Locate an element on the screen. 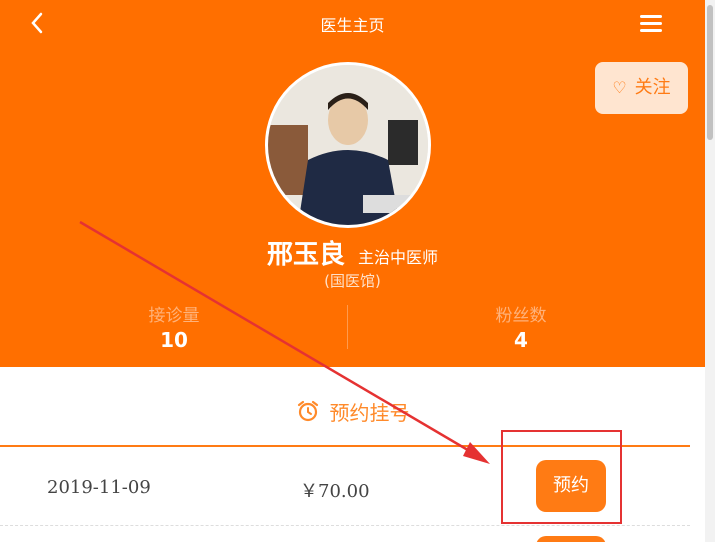 This screenshot has width=723, height=542. row-divider is located at coordinates (345, 526).